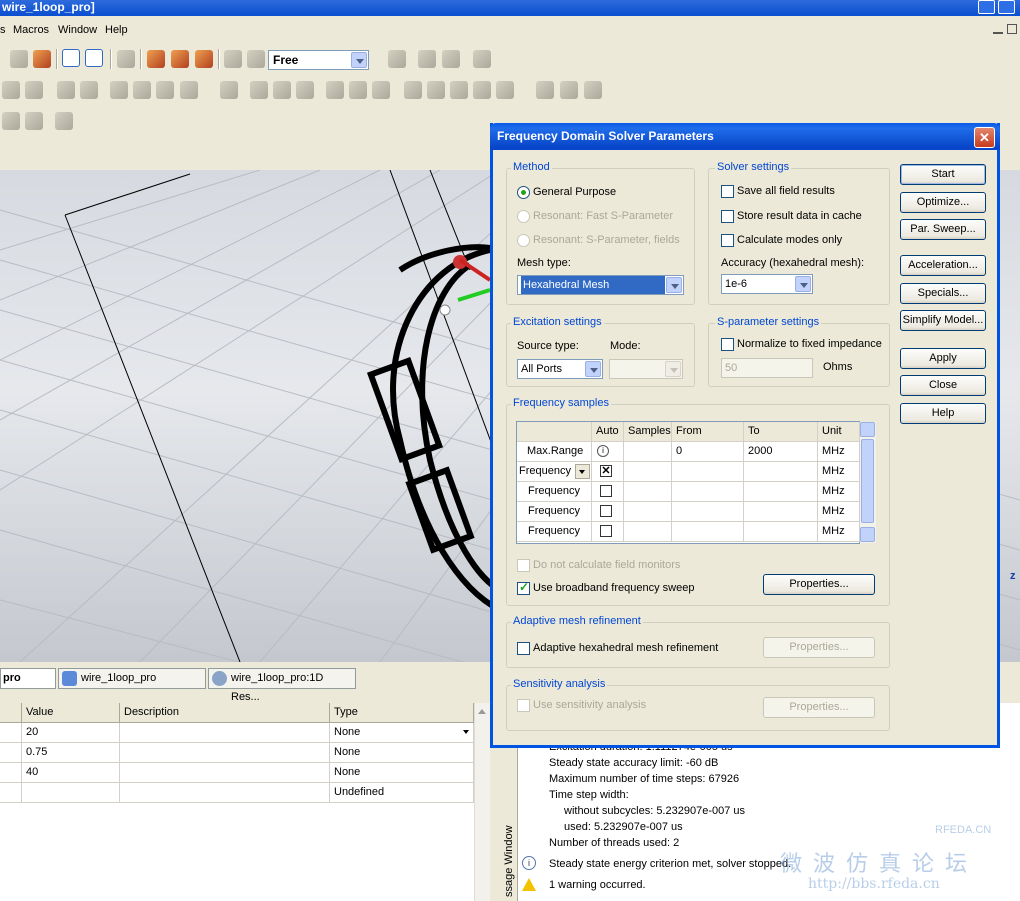 Image resolution: width=1020 pixels, height=901 pixels. Describe the element at coordinates (189, 90) in the screenshot. I see `boolean-insert-icon` at that location.